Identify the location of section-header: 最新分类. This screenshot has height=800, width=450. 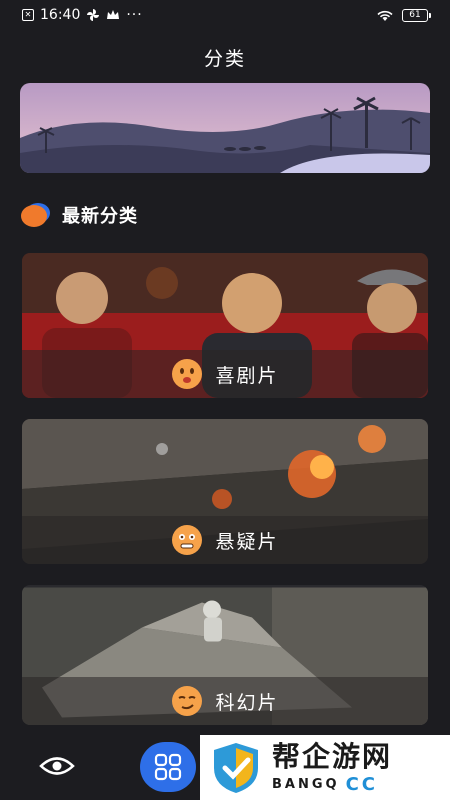
(79, 215).